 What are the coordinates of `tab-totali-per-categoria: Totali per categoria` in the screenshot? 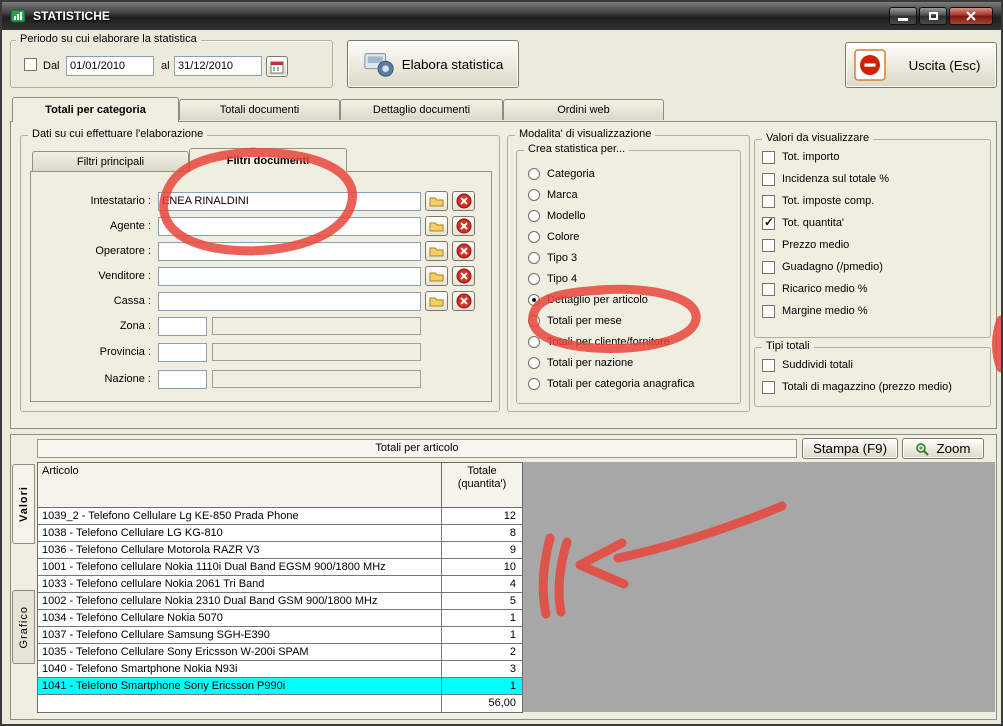 It's located at (95, 109).